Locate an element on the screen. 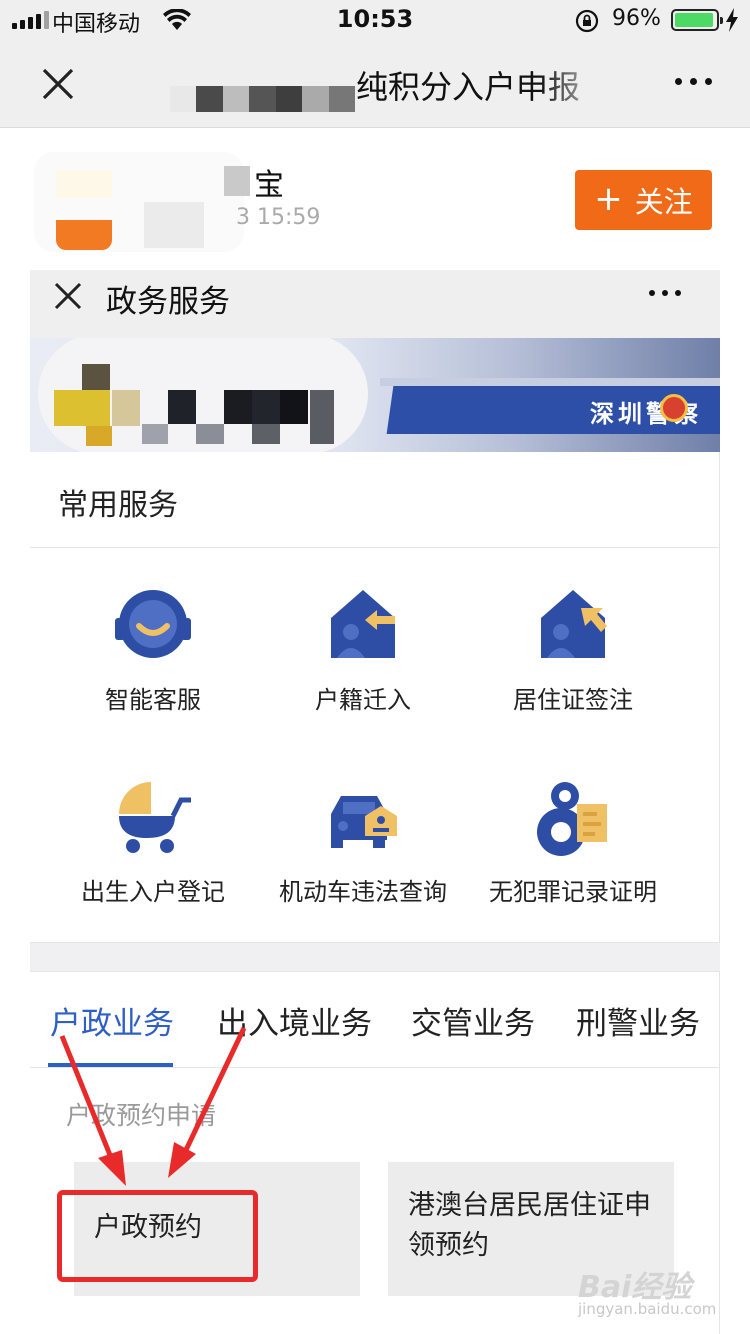 This screenshot has height=1334, width=750. battery-icon is located at coordinates (697, 20).